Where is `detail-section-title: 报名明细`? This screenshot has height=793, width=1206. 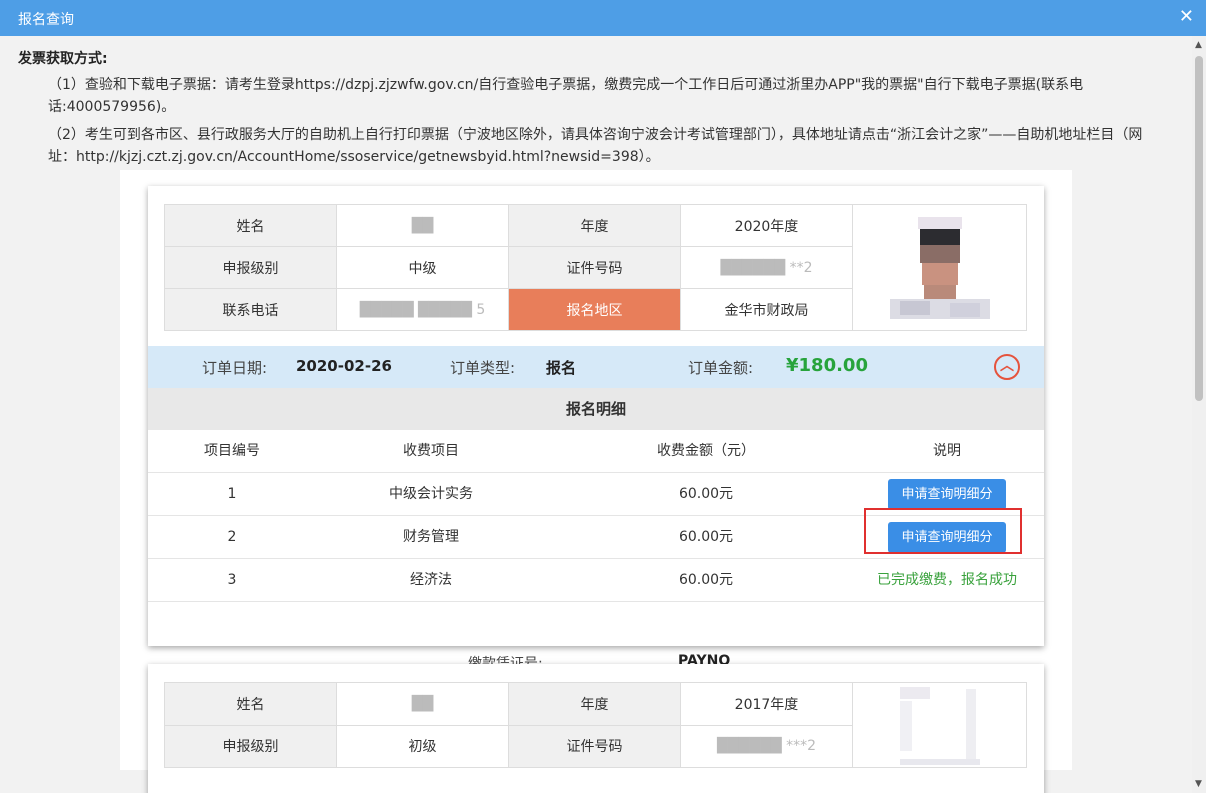 detail-section-title: 报名明细 is located at coordinates (596, 409).